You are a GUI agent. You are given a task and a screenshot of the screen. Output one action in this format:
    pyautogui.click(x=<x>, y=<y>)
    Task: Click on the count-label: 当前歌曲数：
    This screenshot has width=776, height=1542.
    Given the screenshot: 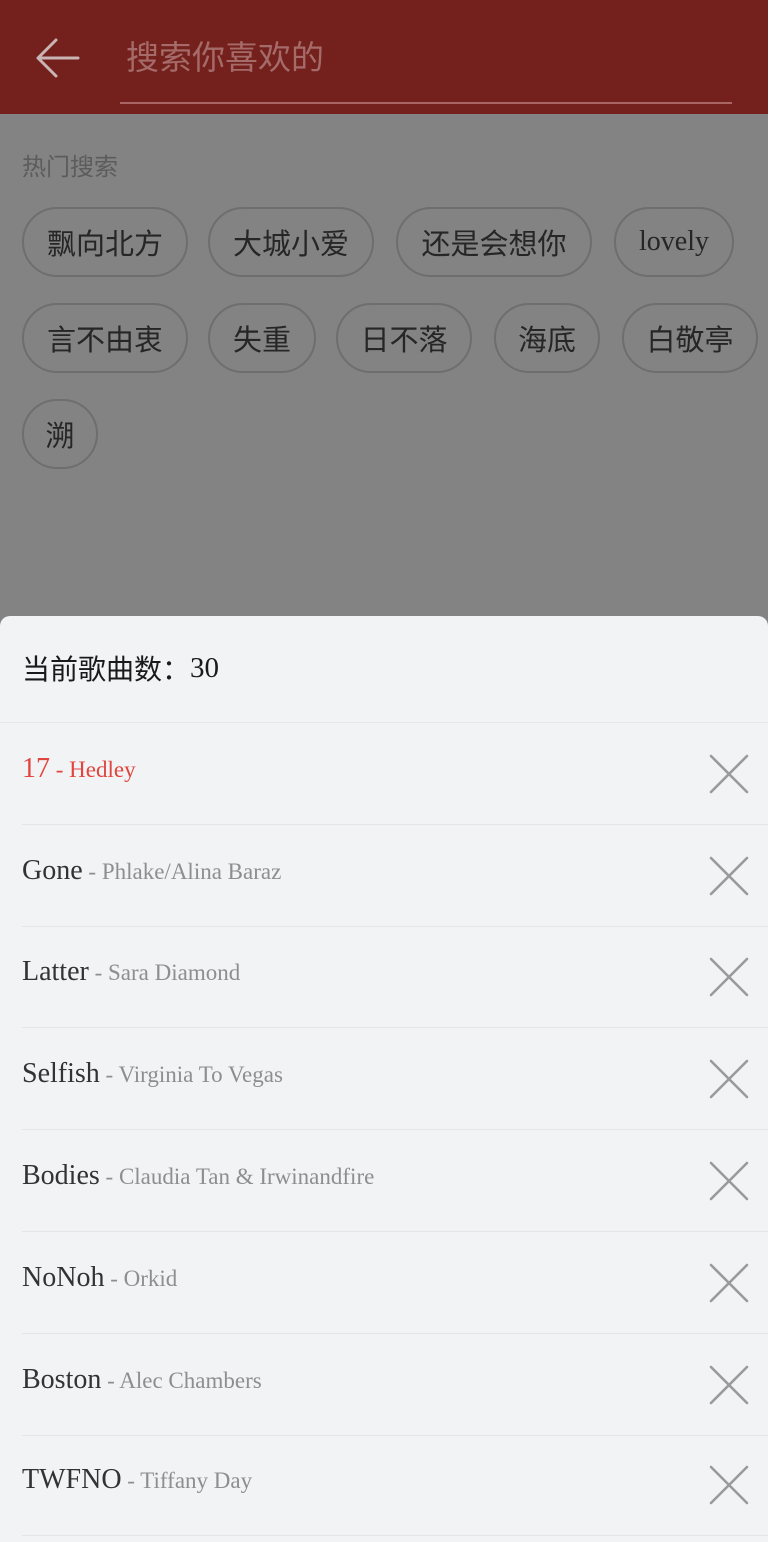 What is the action you would take?
    pyautogui.click(x=106, y=669)
    